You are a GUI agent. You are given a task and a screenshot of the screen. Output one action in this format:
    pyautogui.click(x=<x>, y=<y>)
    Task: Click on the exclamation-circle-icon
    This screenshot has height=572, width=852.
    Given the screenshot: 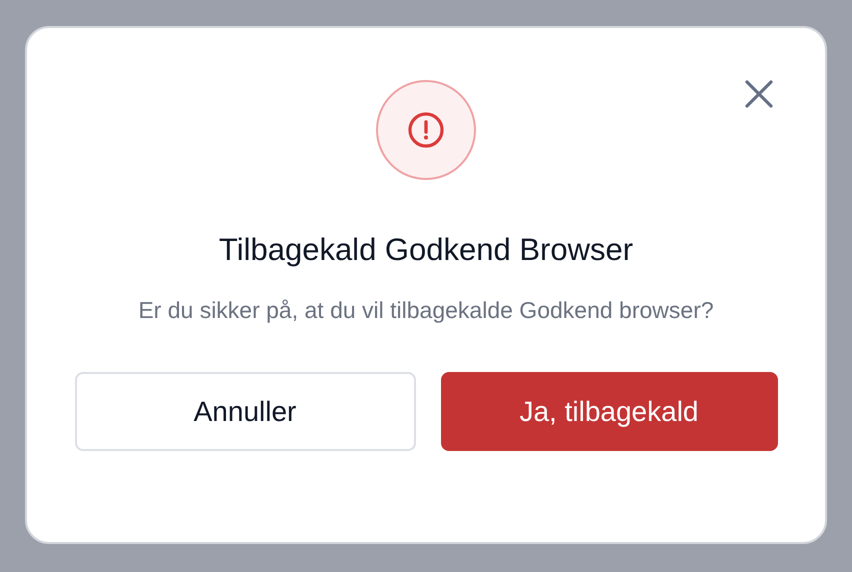 What is the action you would take?
    pyautogui.click(x=426, y=130)
    